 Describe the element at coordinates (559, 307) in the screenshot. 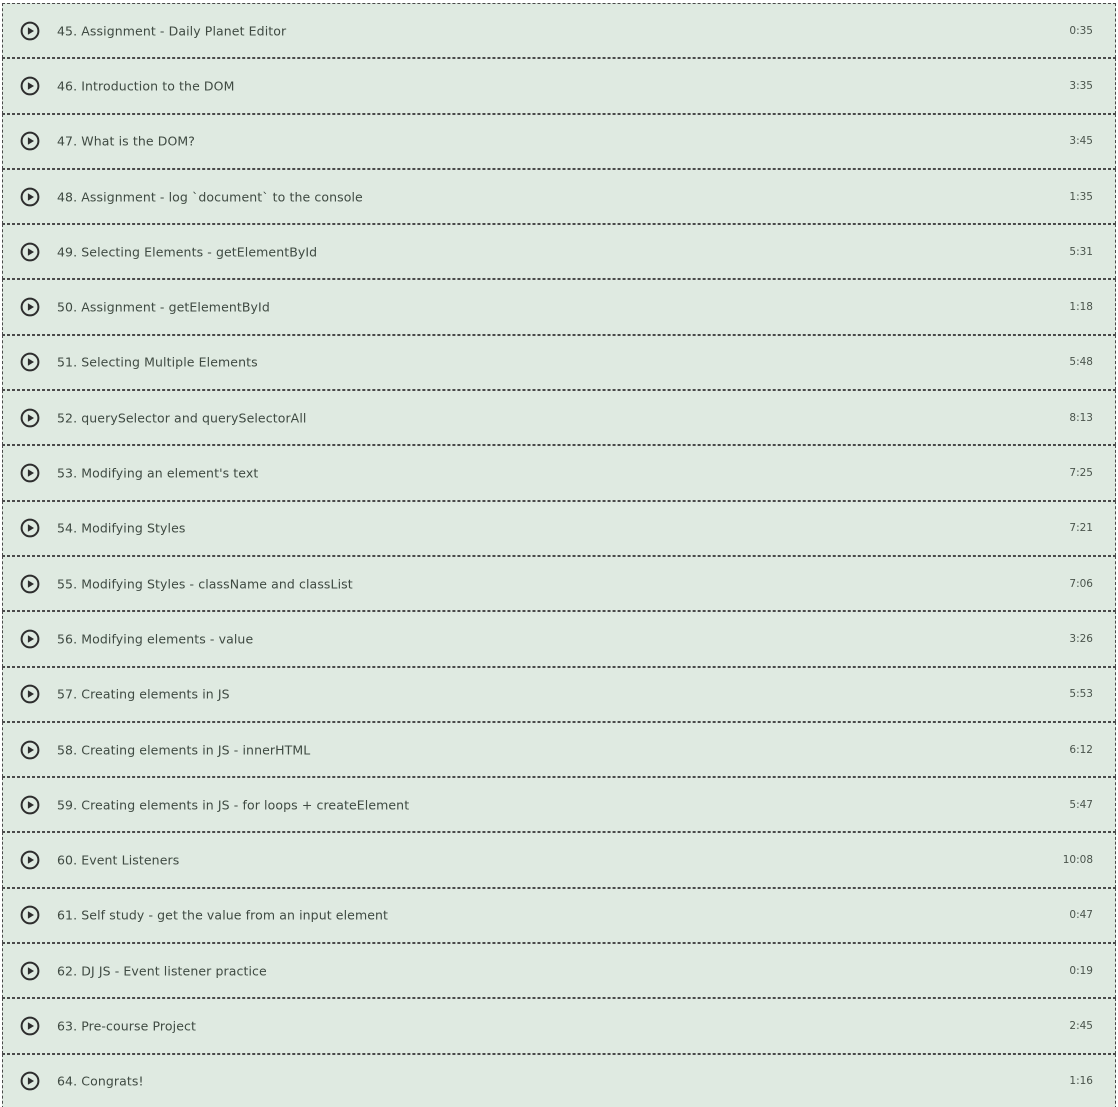

I see `lesson-row: 50. Assignment - getElementById 1:18` at that location.